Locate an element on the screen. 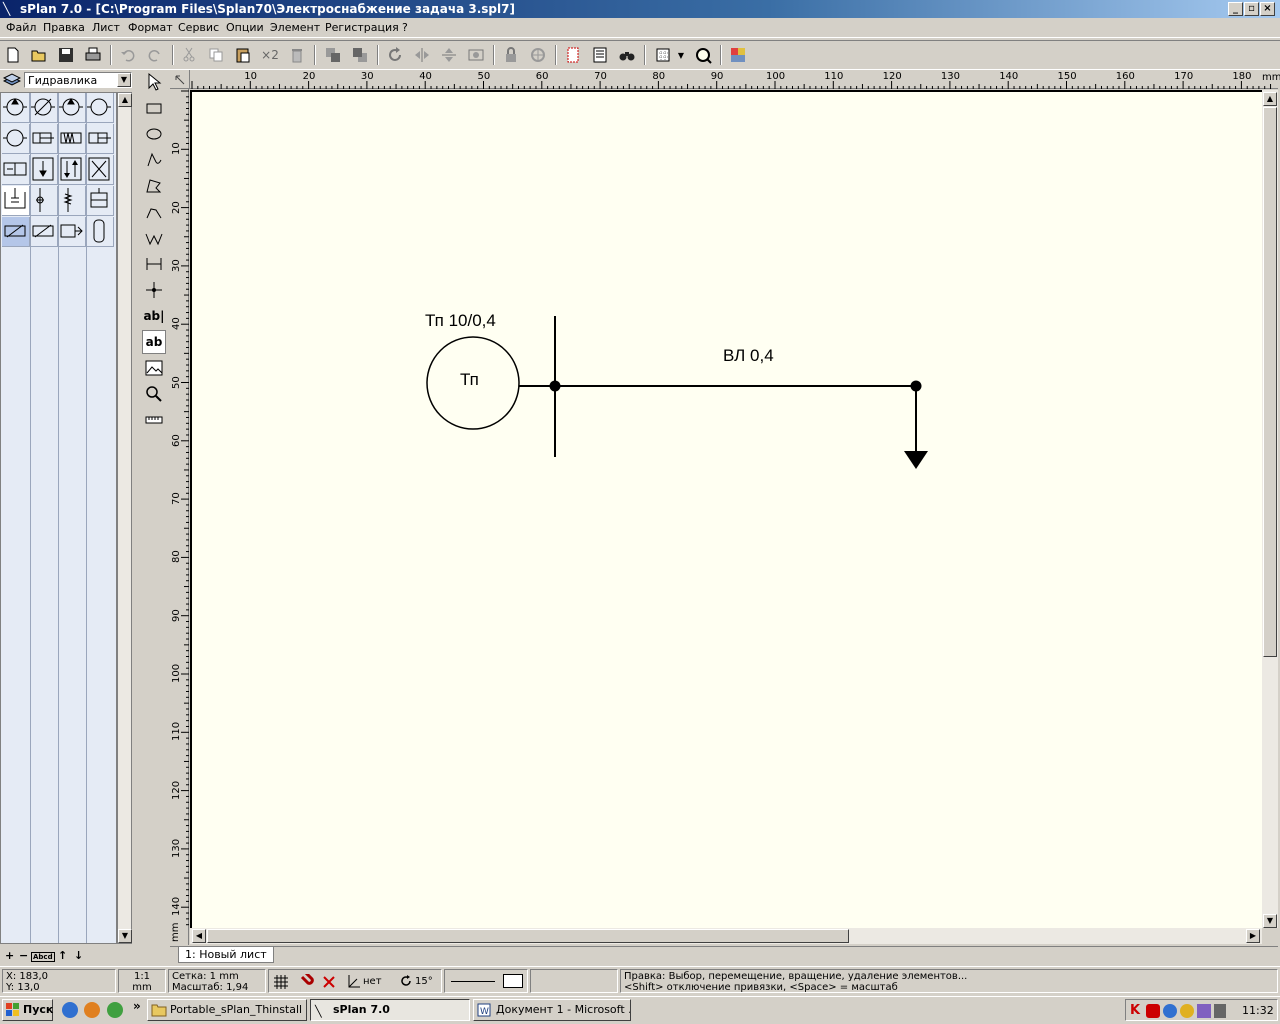 Image resolution: width=1280 pixels, height=1024 pixels. line-label: ВЛ 0,4 is located at coordinates (748, 356).